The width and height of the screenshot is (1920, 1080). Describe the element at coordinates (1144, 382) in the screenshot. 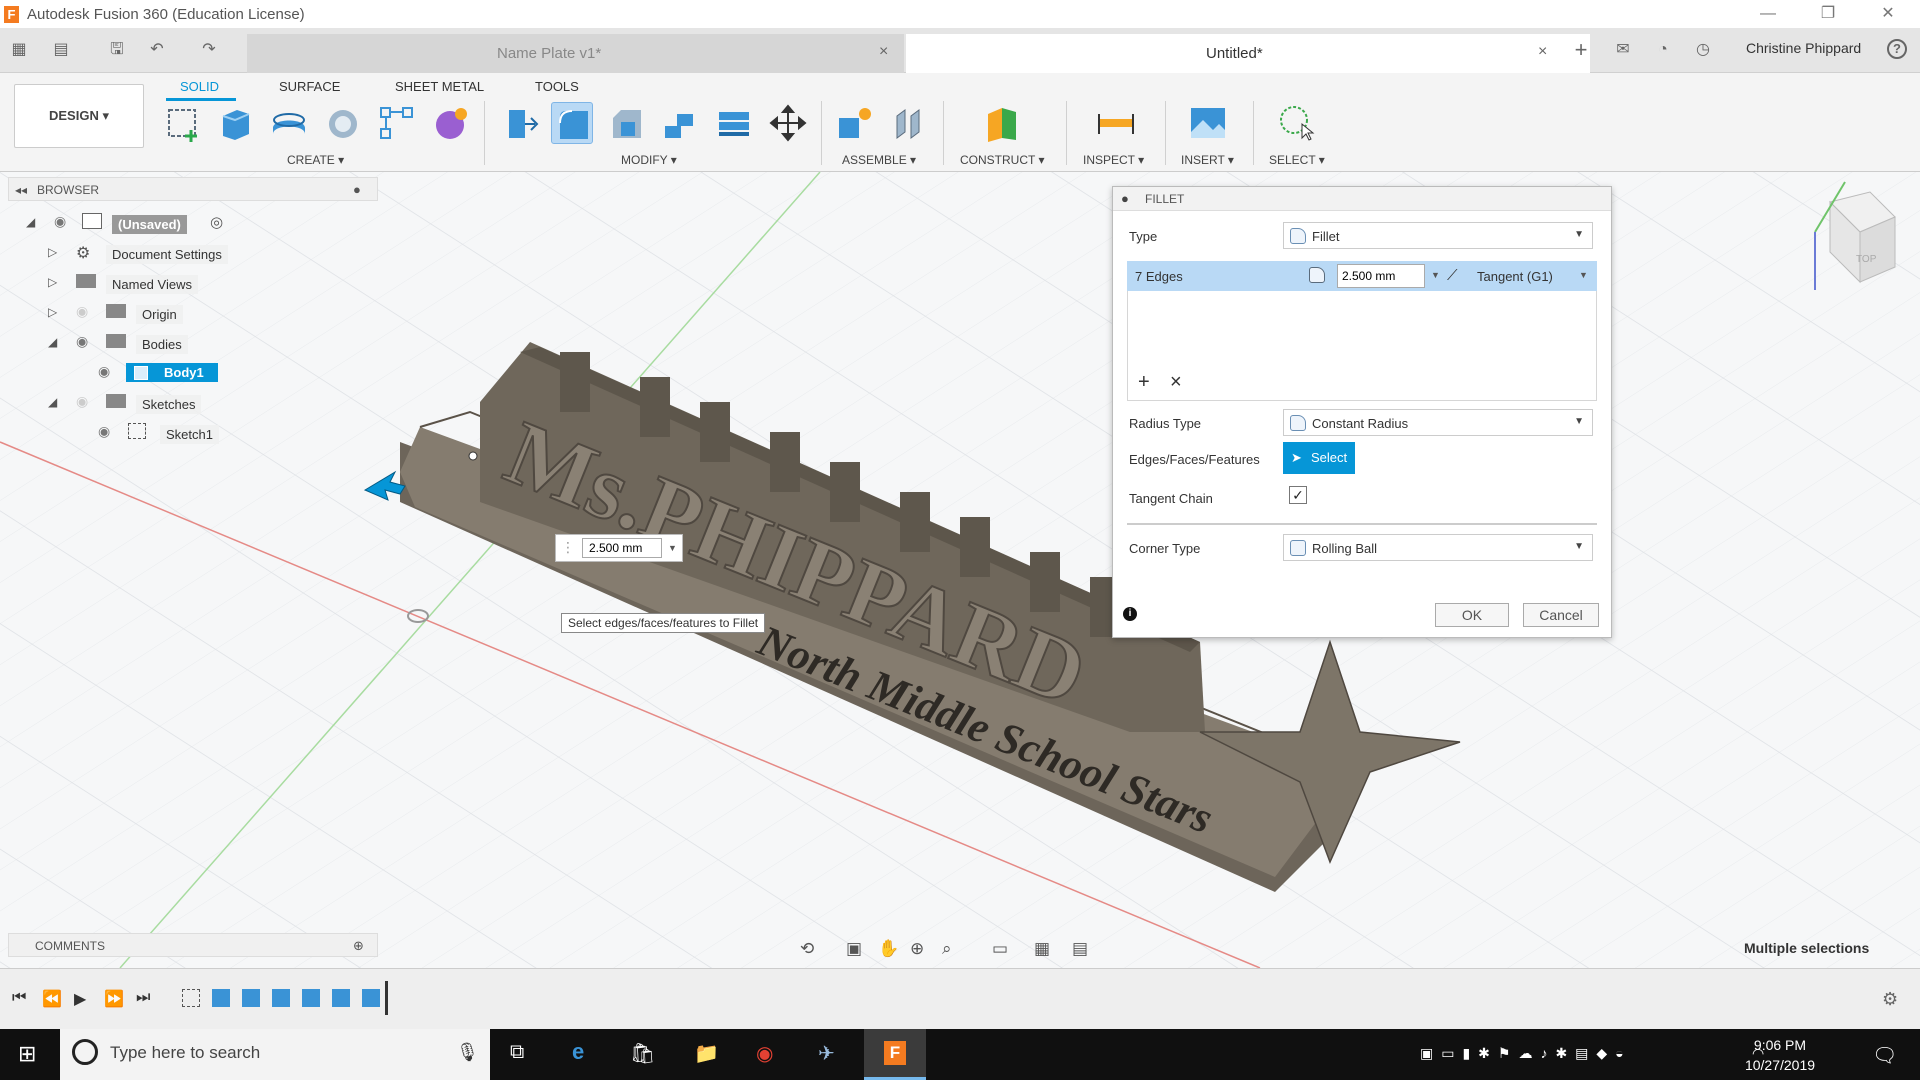

I see `add-selection-icon: +` at that location.